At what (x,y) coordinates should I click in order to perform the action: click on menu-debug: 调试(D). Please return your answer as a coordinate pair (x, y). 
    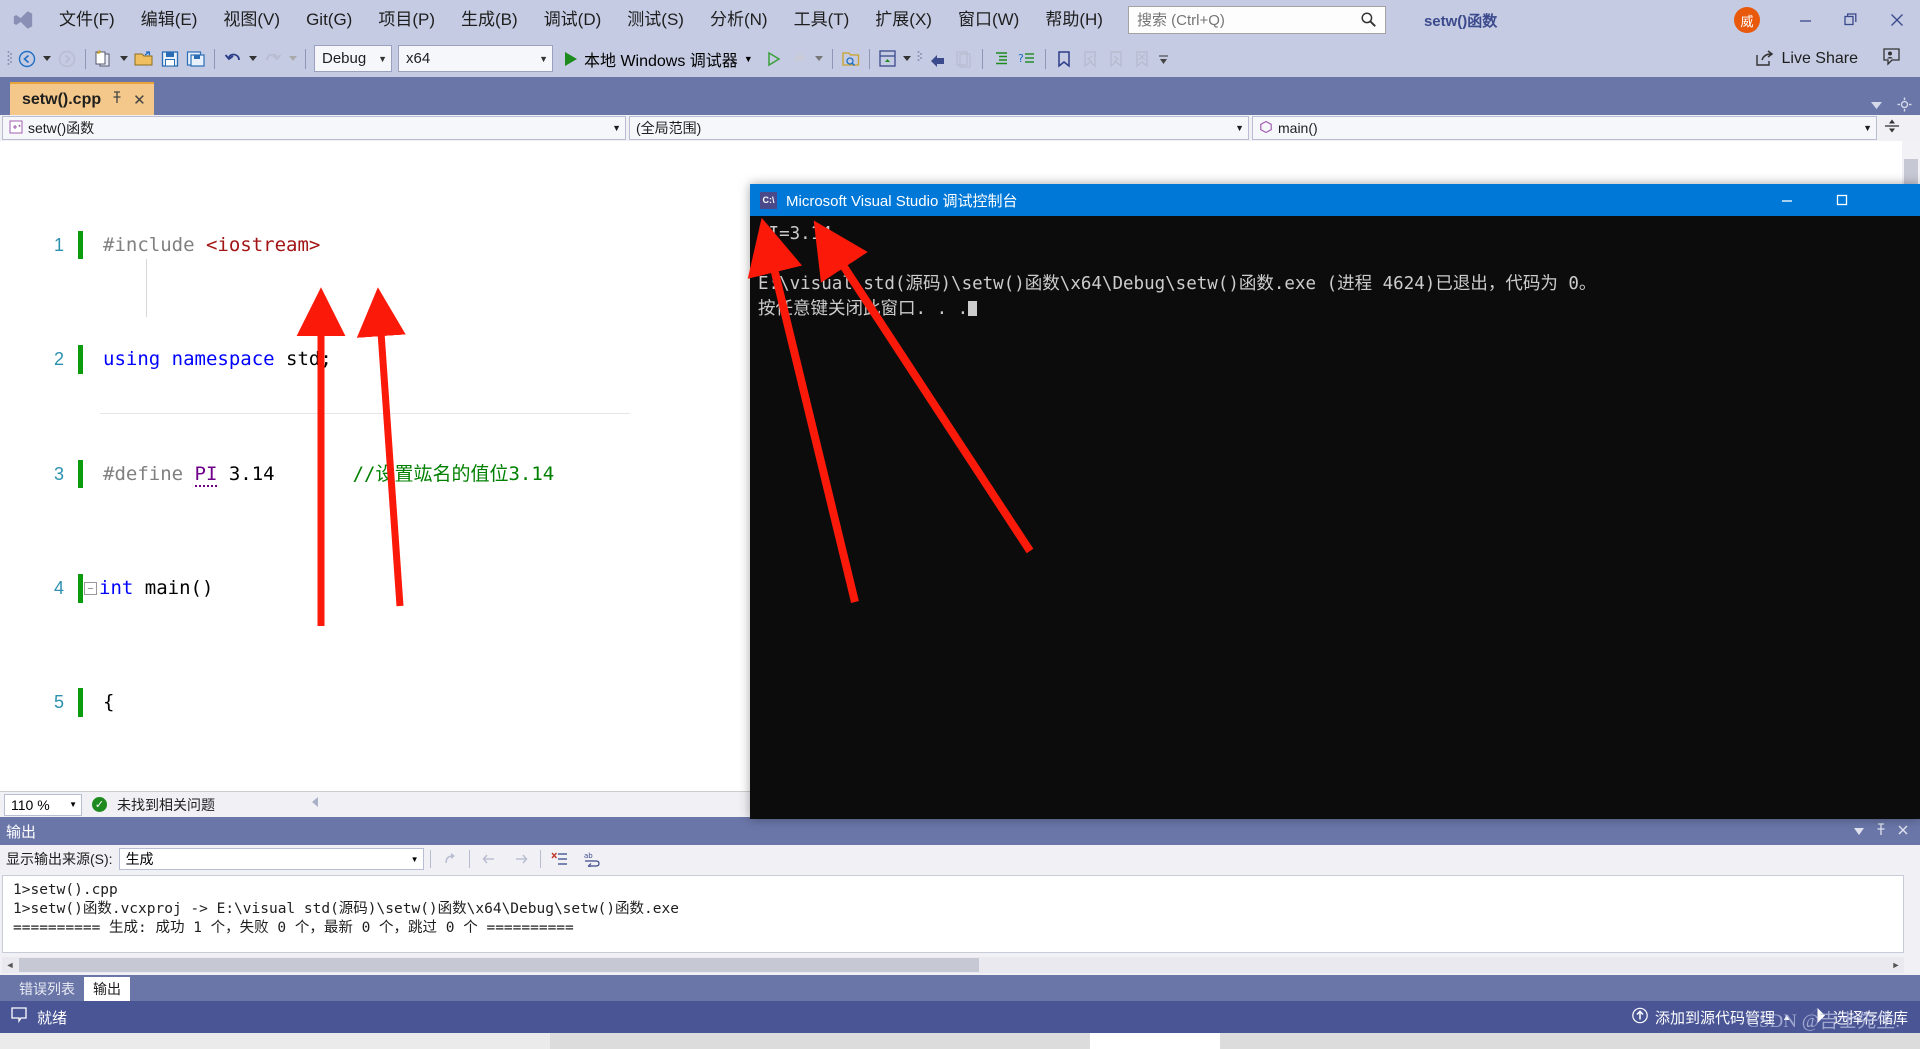
    Looking at the image, I should click on (573, 20).